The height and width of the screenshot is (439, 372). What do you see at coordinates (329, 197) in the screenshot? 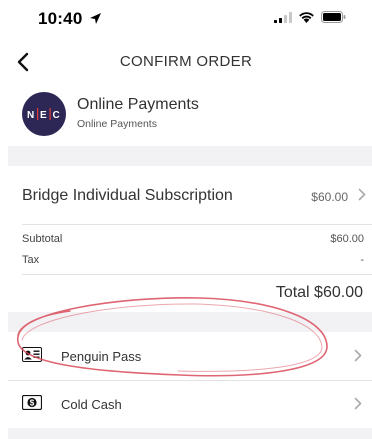
I see `item-price: $60.00` at bounding box center [329, 197].